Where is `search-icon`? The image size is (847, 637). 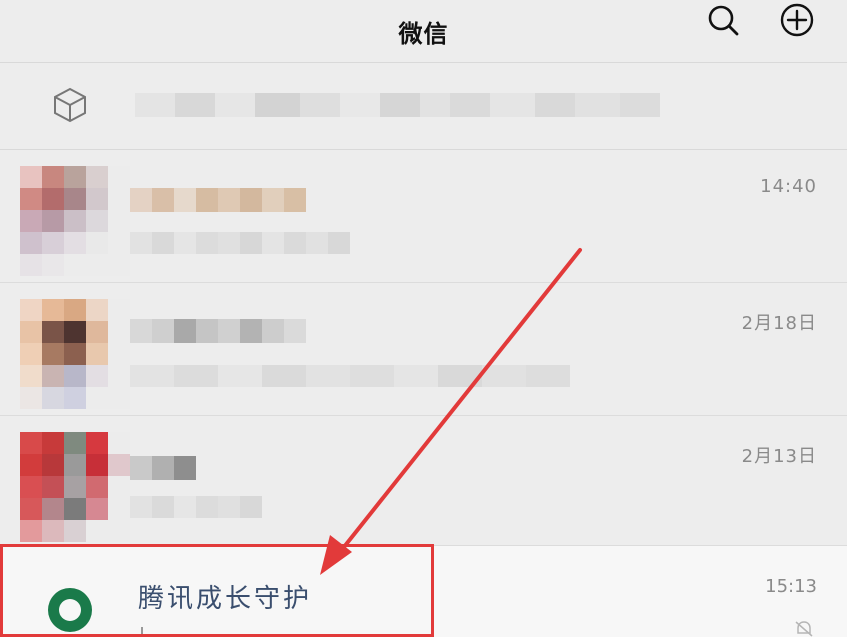
search-icon is located at coordinates (723, 20).